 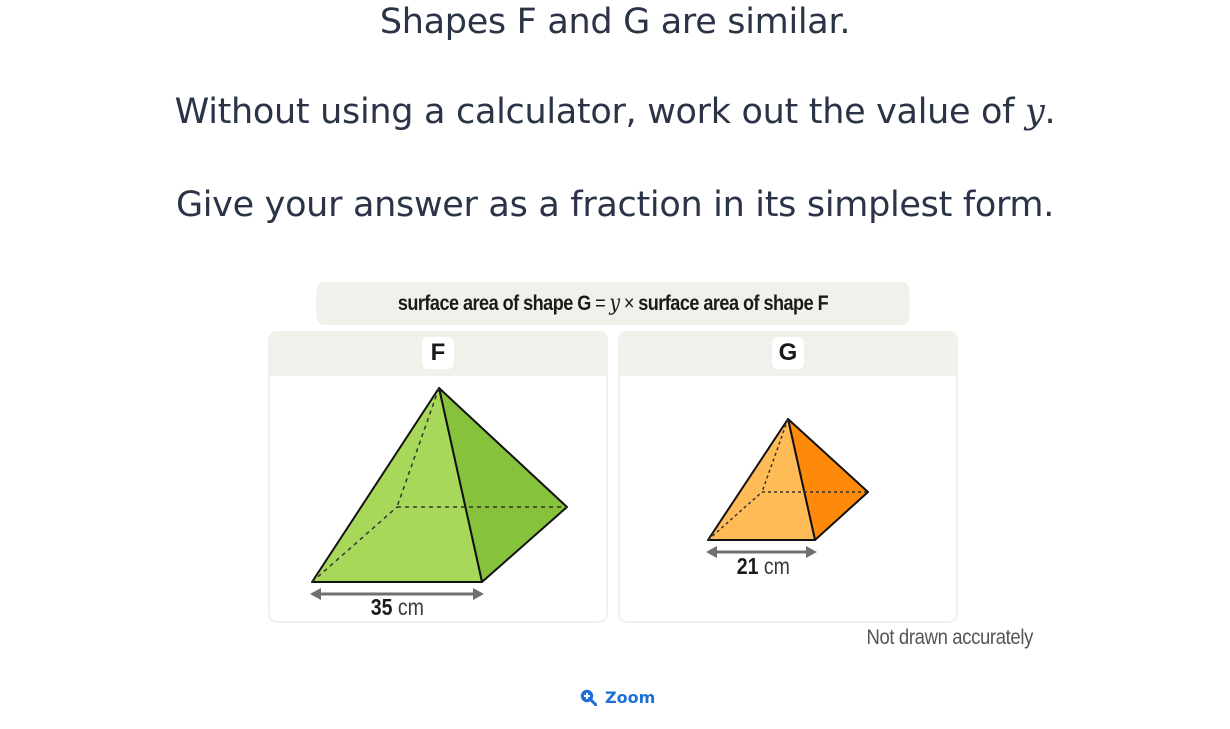 I want to click on shape-g-length-value: 21, so click(x=747, y=566).